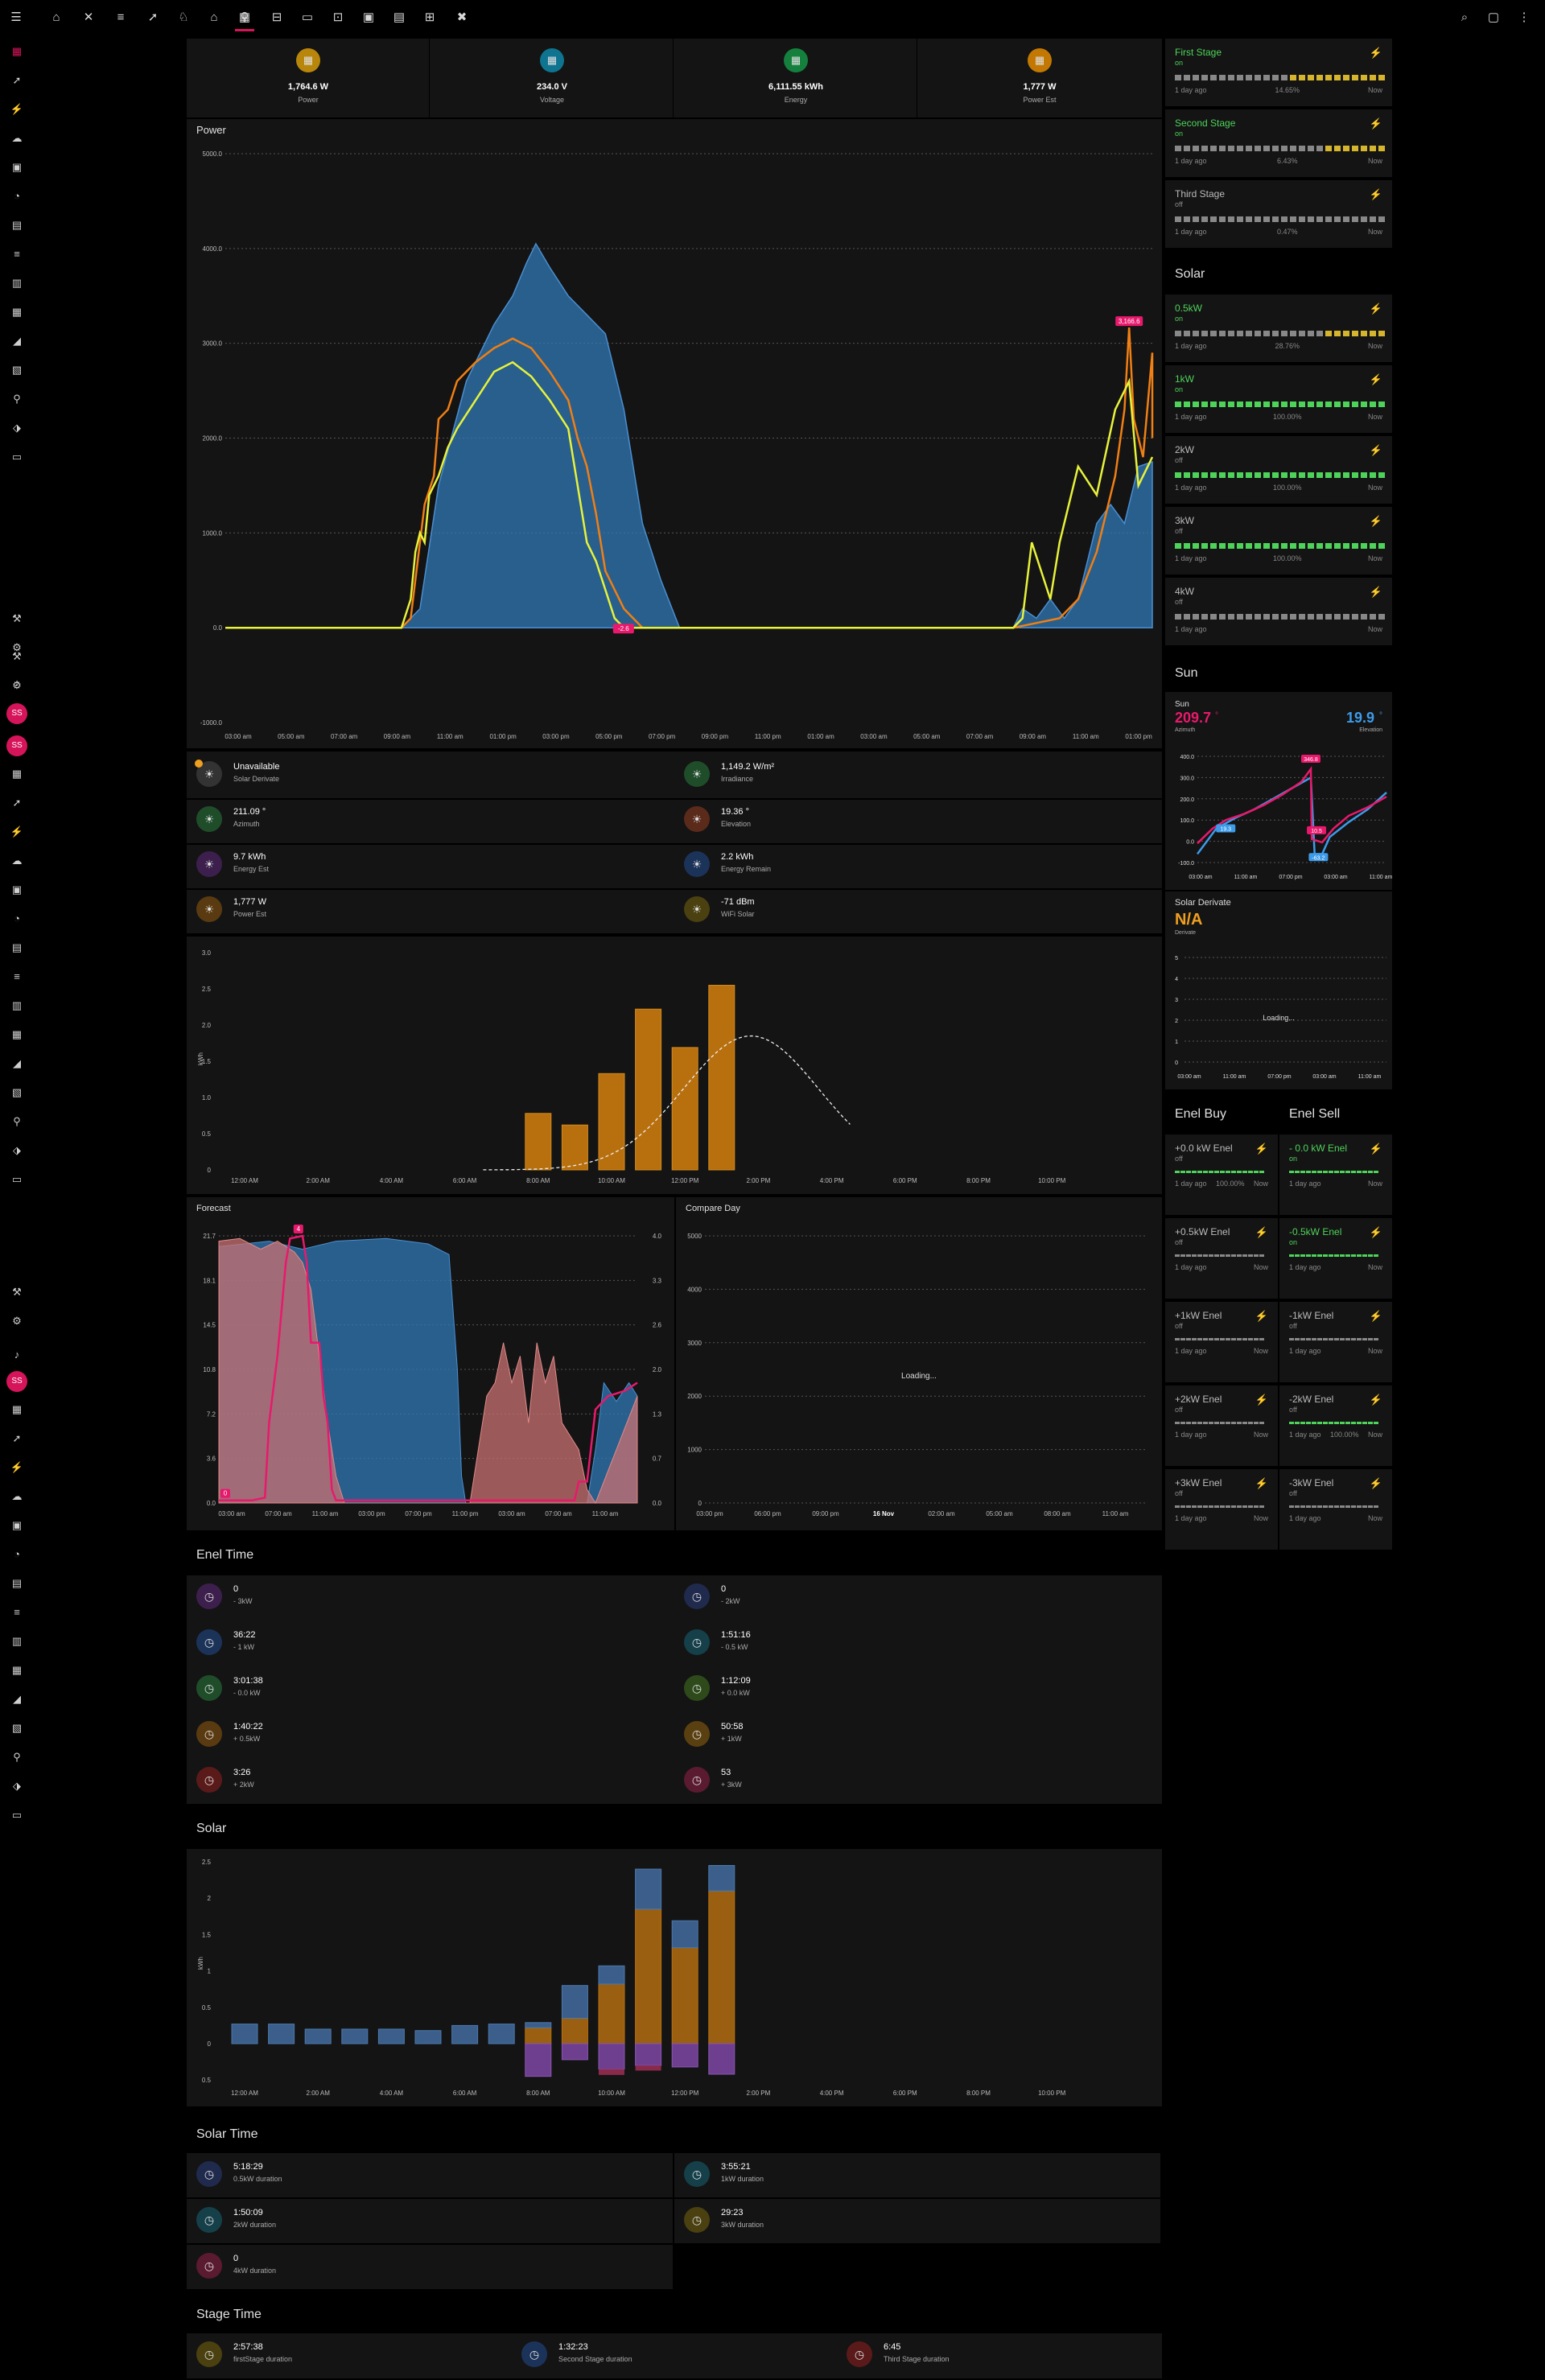 This screenshot has width=1545, height=2380. Describe the element at coordinates (1524, 18) in the screenshot. I see `more-vertical-icon: ⋮` at that location.